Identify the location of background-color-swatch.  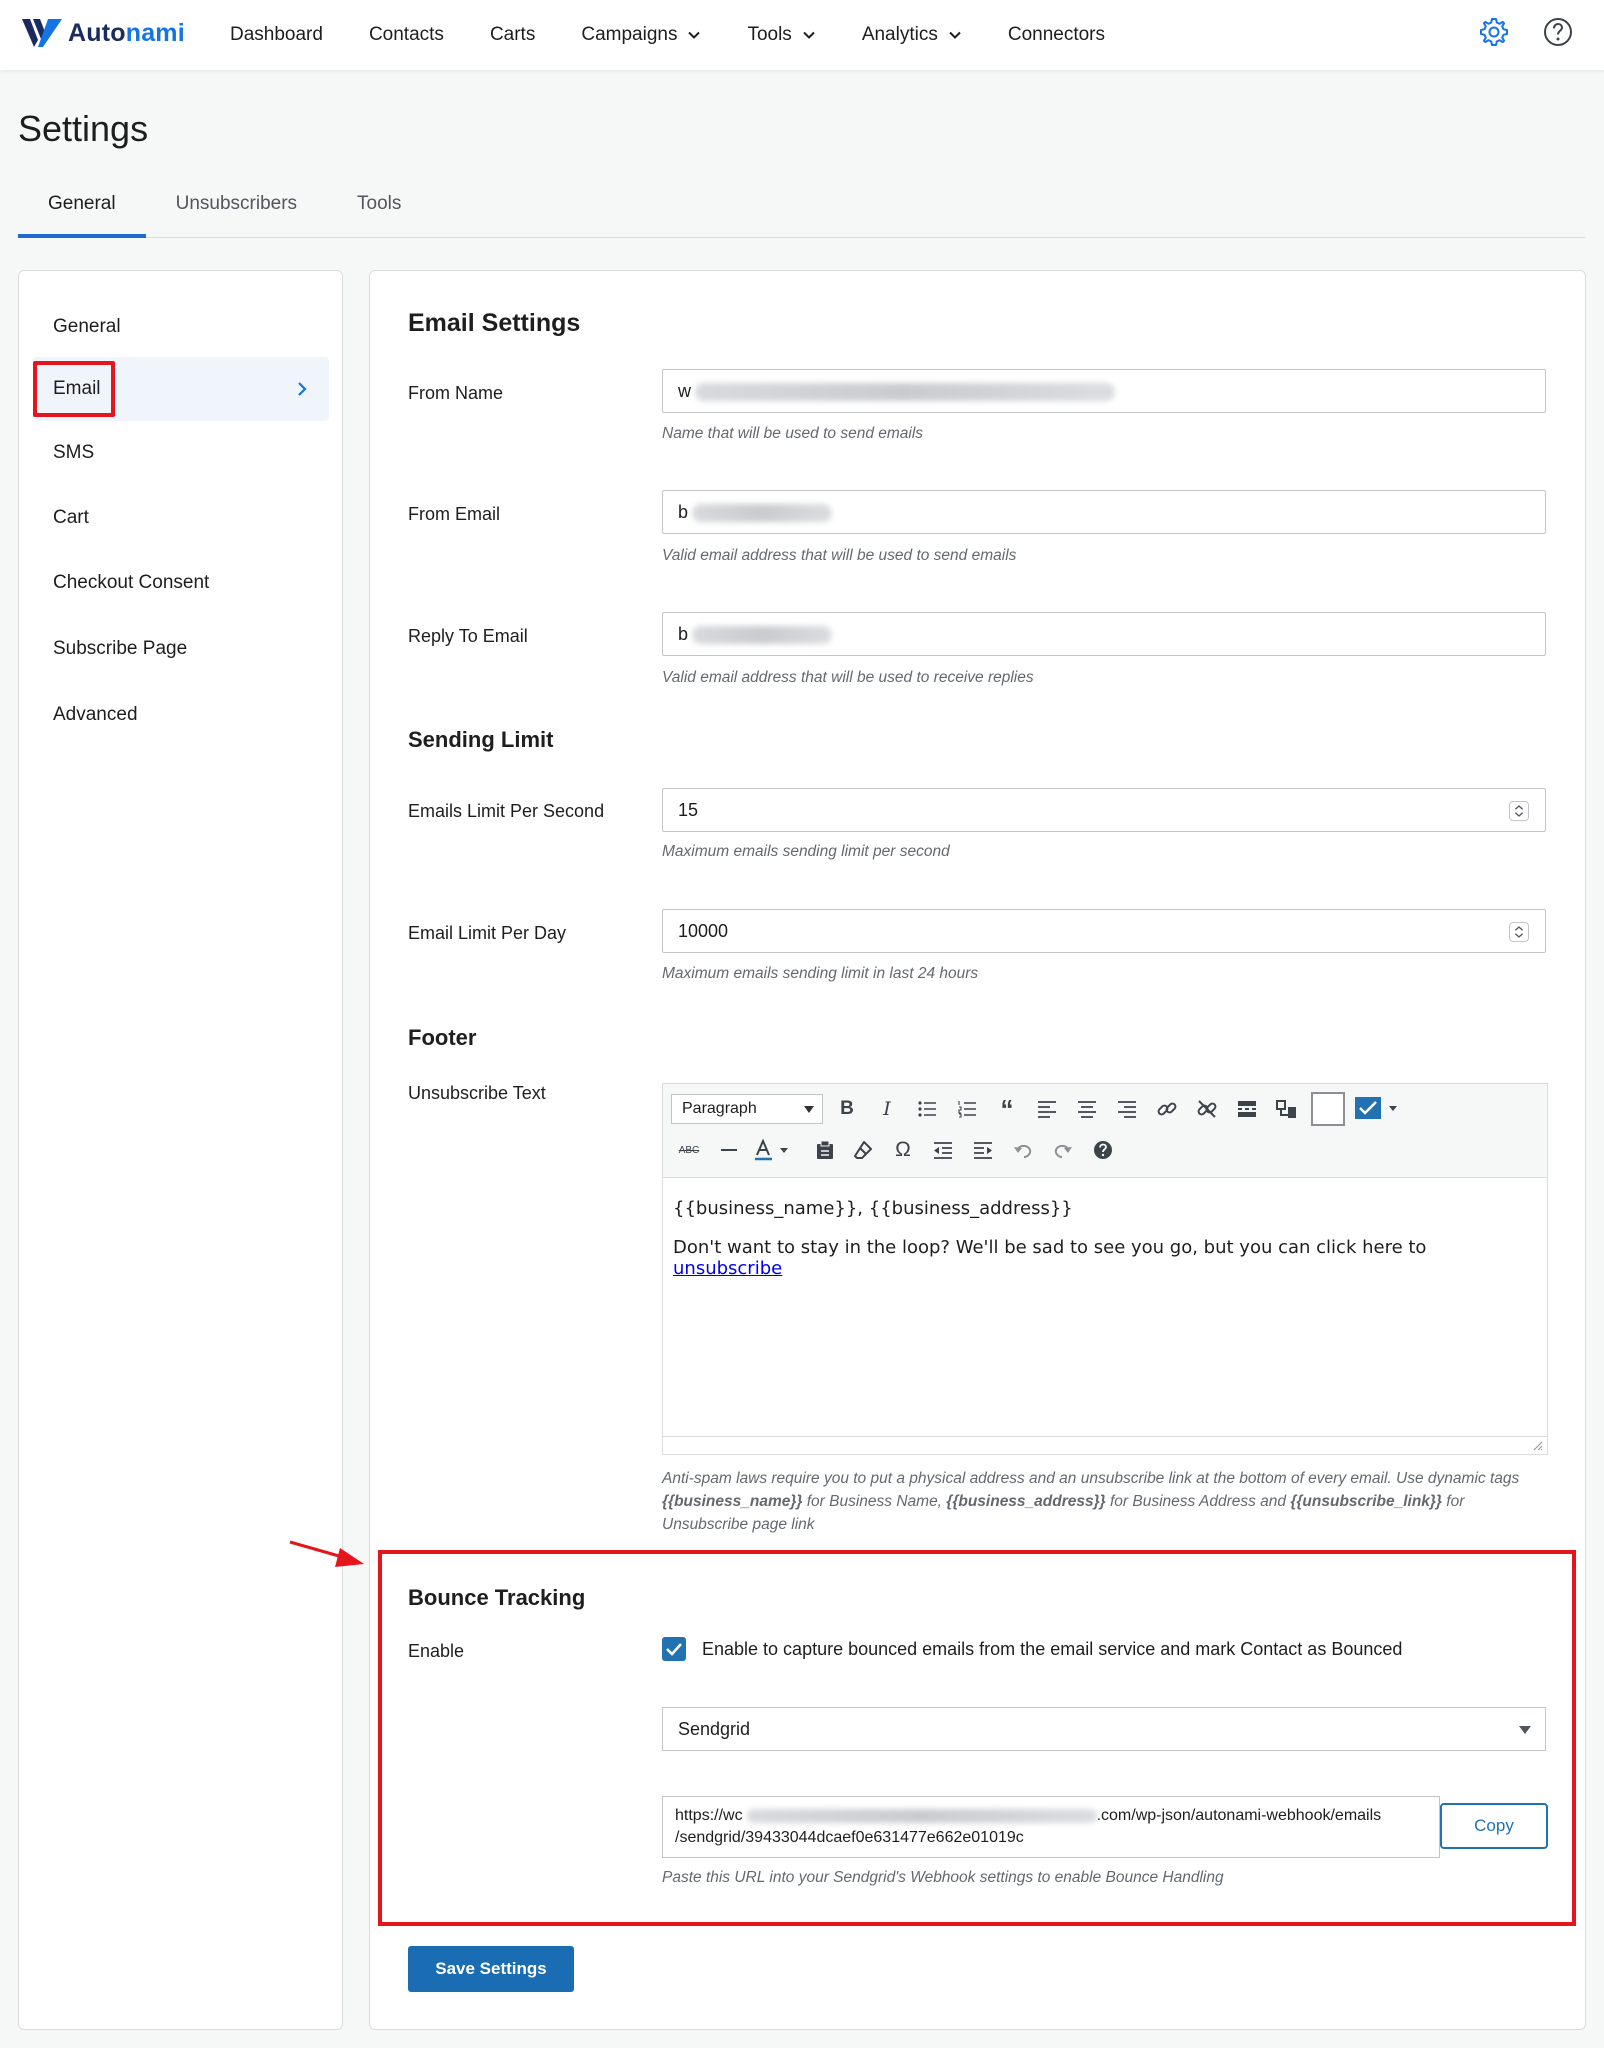
(1328, 1109).